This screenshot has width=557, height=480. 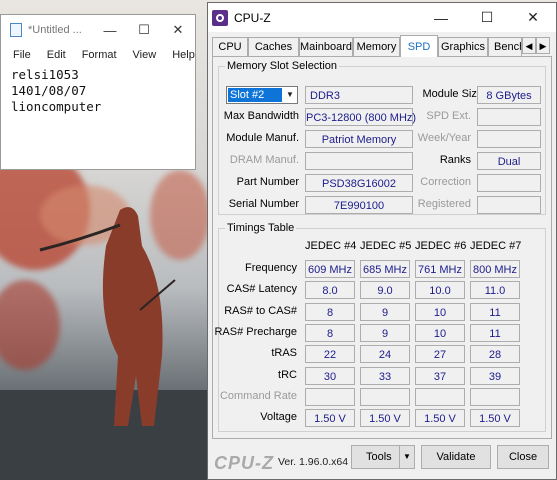 I want to click on menu-help: Help, so click(x=183, y=55).